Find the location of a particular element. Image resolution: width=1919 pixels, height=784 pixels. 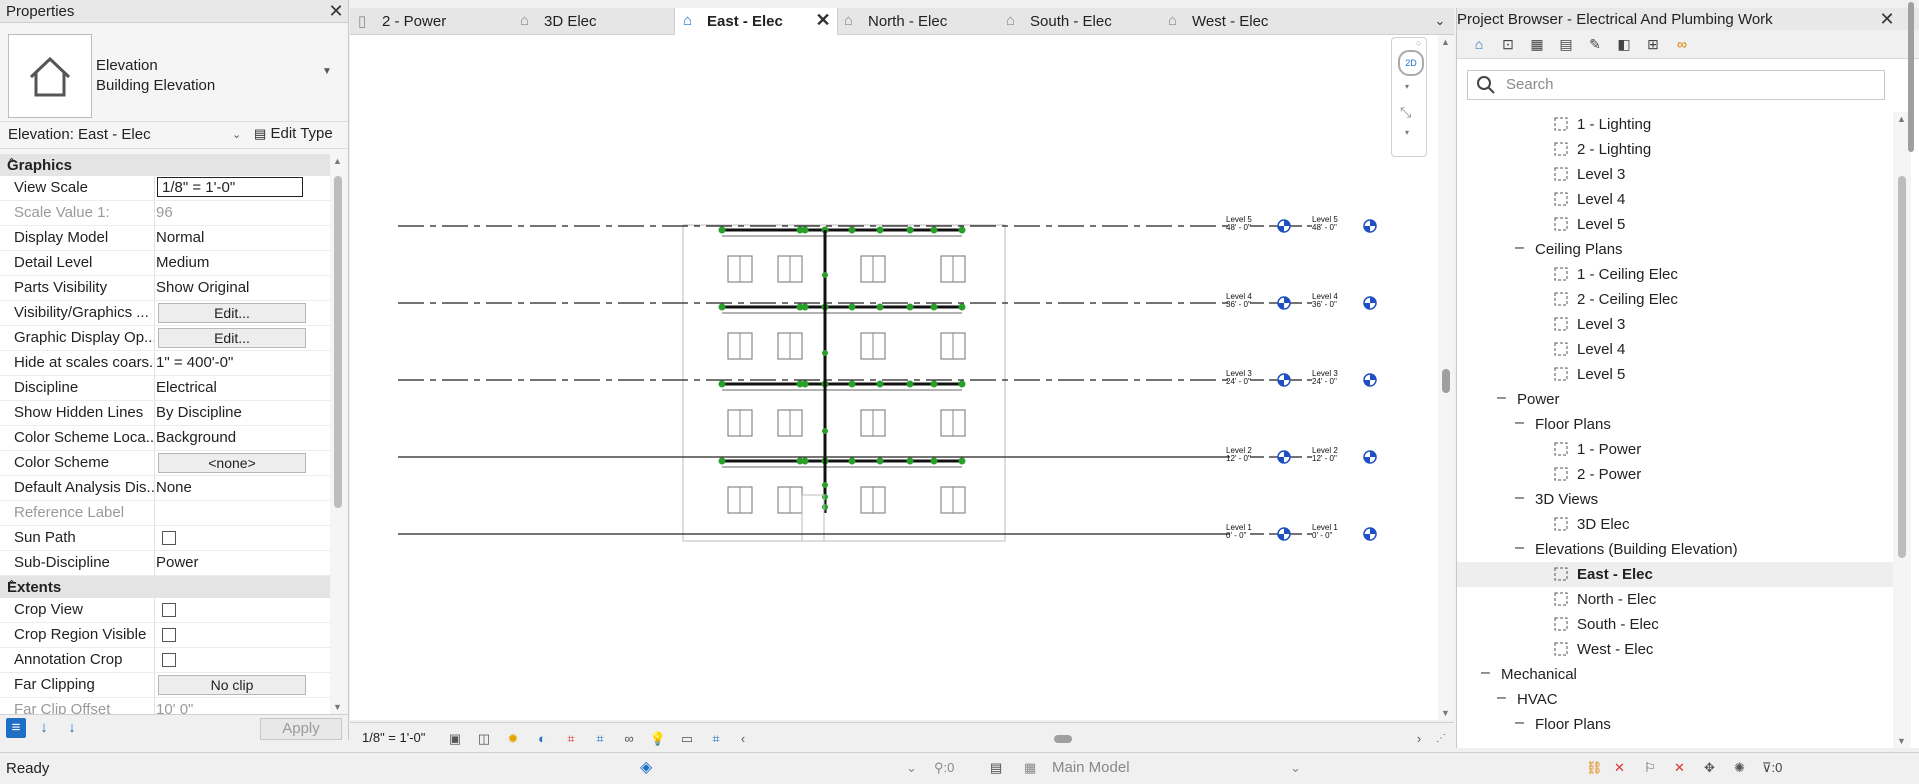

browser-item: – Ceiling Plans is located at coordinates (1675, 249).